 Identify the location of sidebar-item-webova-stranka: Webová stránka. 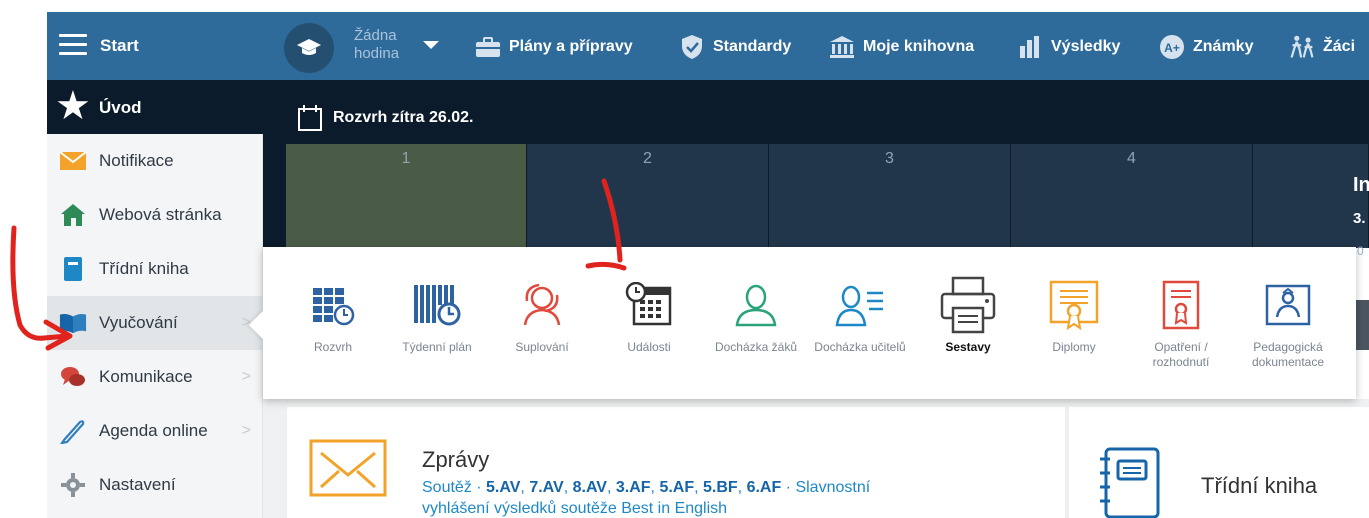
(155, 215).